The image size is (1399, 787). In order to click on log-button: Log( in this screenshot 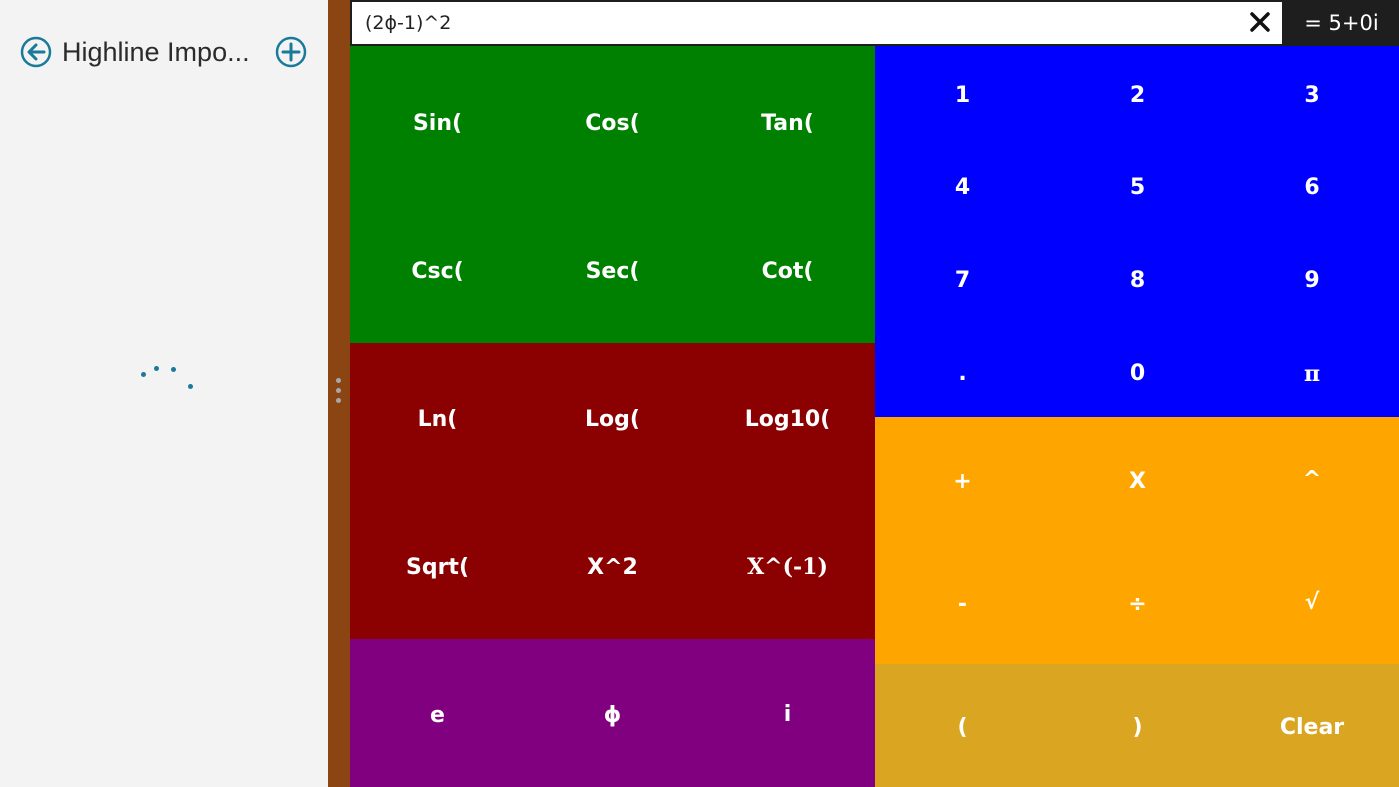, I will do `click(612, 419)`.